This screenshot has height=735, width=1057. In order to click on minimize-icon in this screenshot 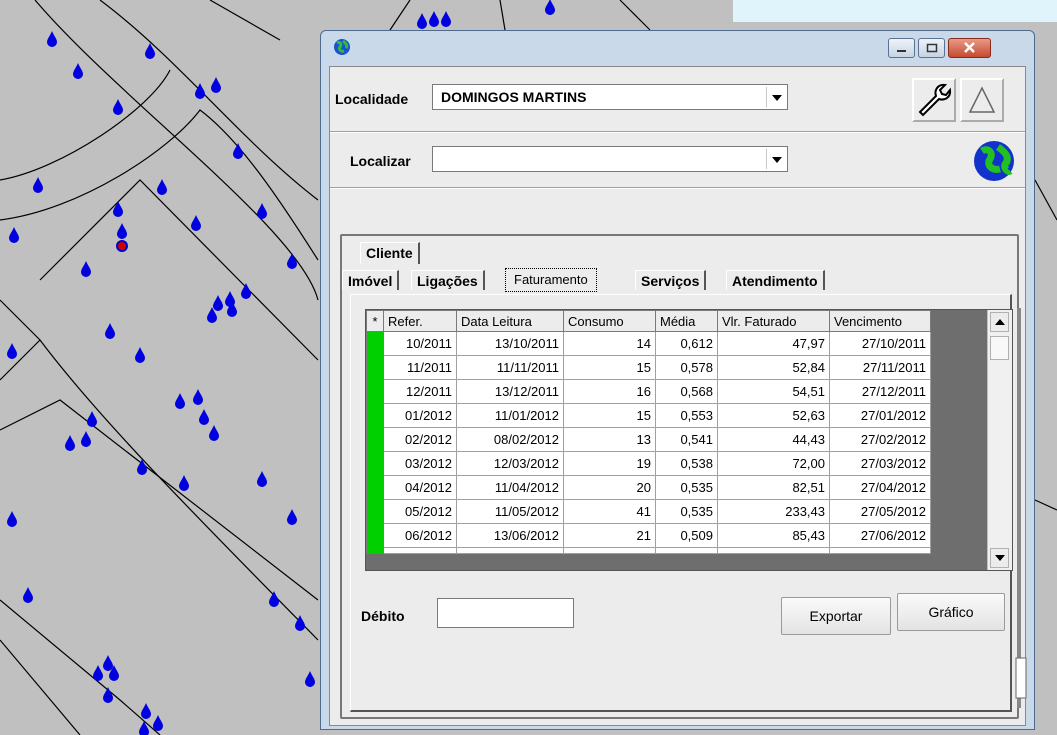, I will do `click(901, 51)`.